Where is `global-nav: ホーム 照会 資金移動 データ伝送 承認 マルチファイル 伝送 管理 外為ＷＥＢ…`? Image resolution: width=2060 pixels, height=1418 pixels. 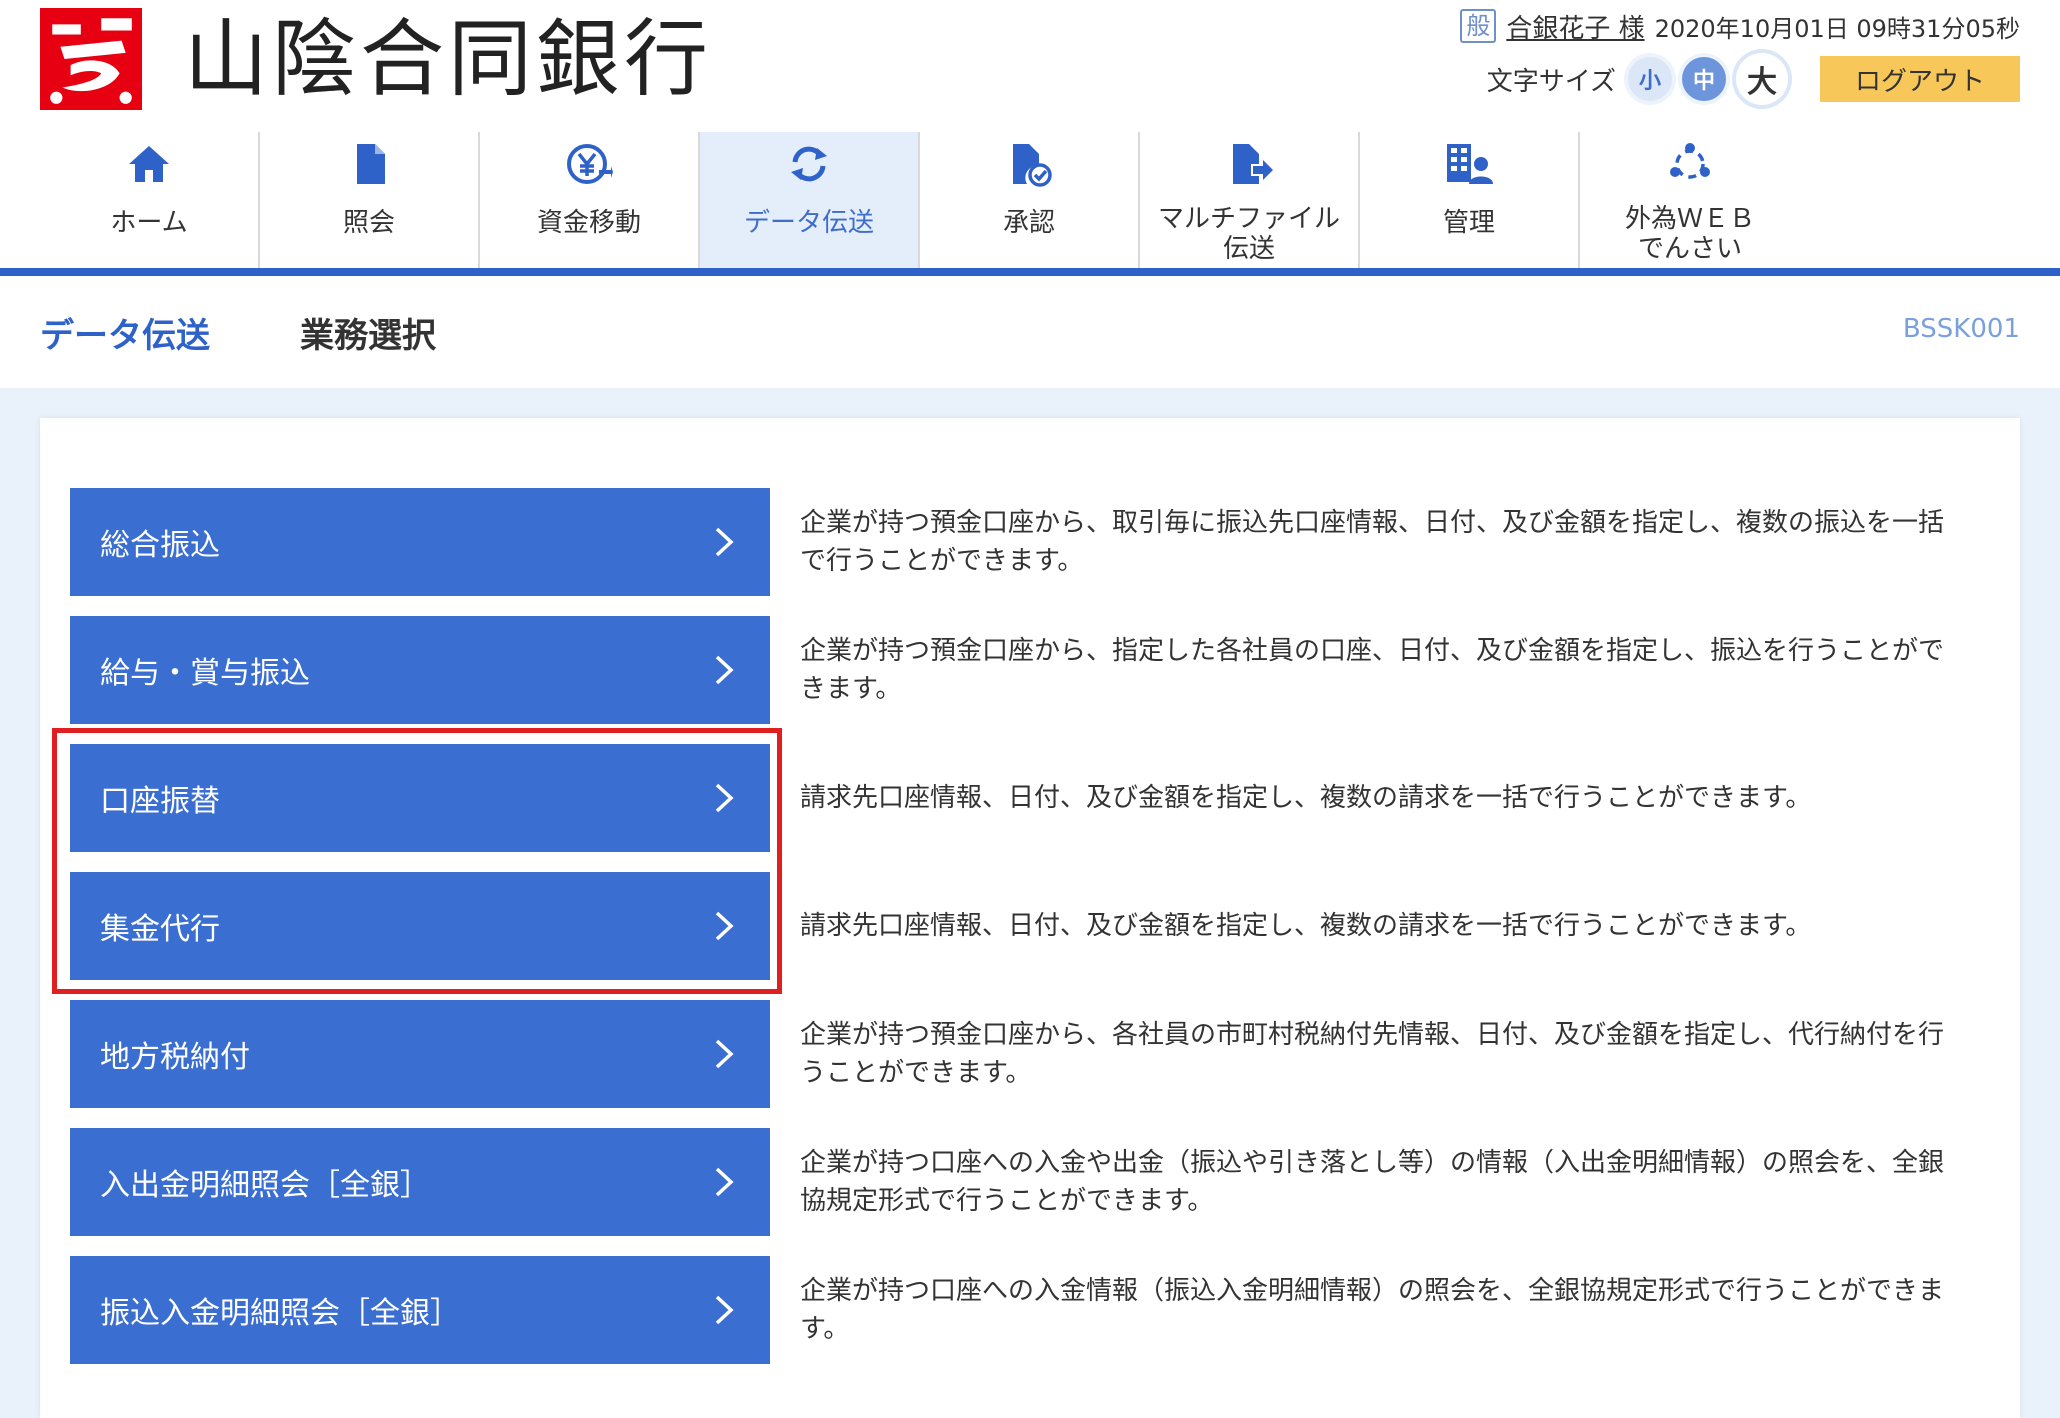
global-nav: ホーム 照会 資金移動 データ伝送 承認 マルチファイル 伝送 管理 外為ＷＥＢ… is located at coordinates (960, 200).